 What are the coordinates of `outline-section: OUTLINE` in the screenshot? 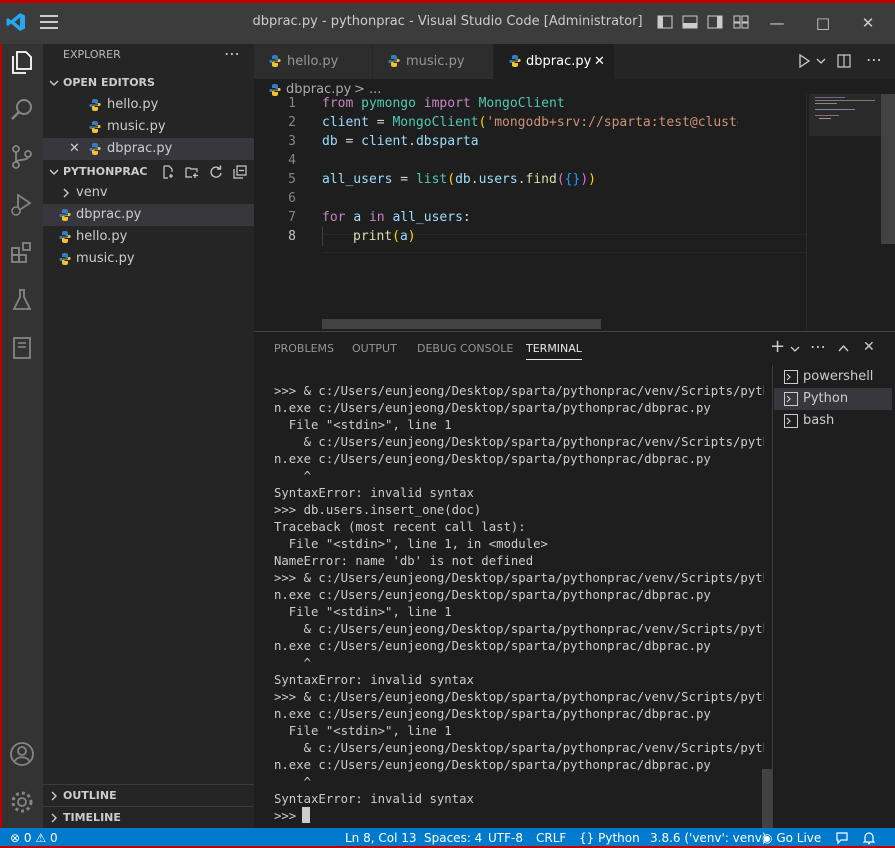 It's located at (148, 795).